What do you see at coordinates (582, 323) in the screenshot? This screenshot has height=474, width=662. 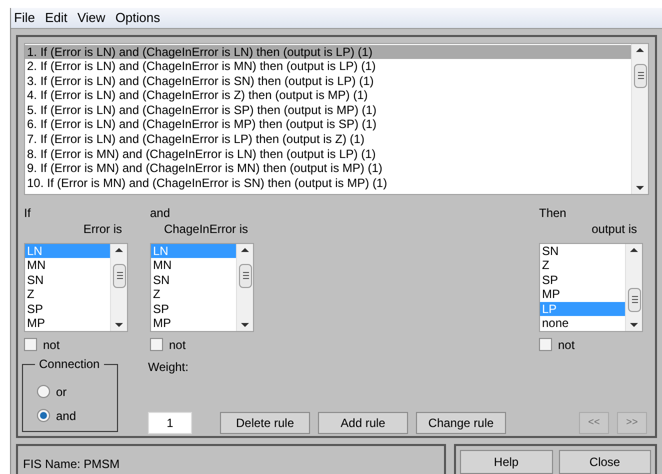 I see `list-item: none` at bounding box center [582, 323].